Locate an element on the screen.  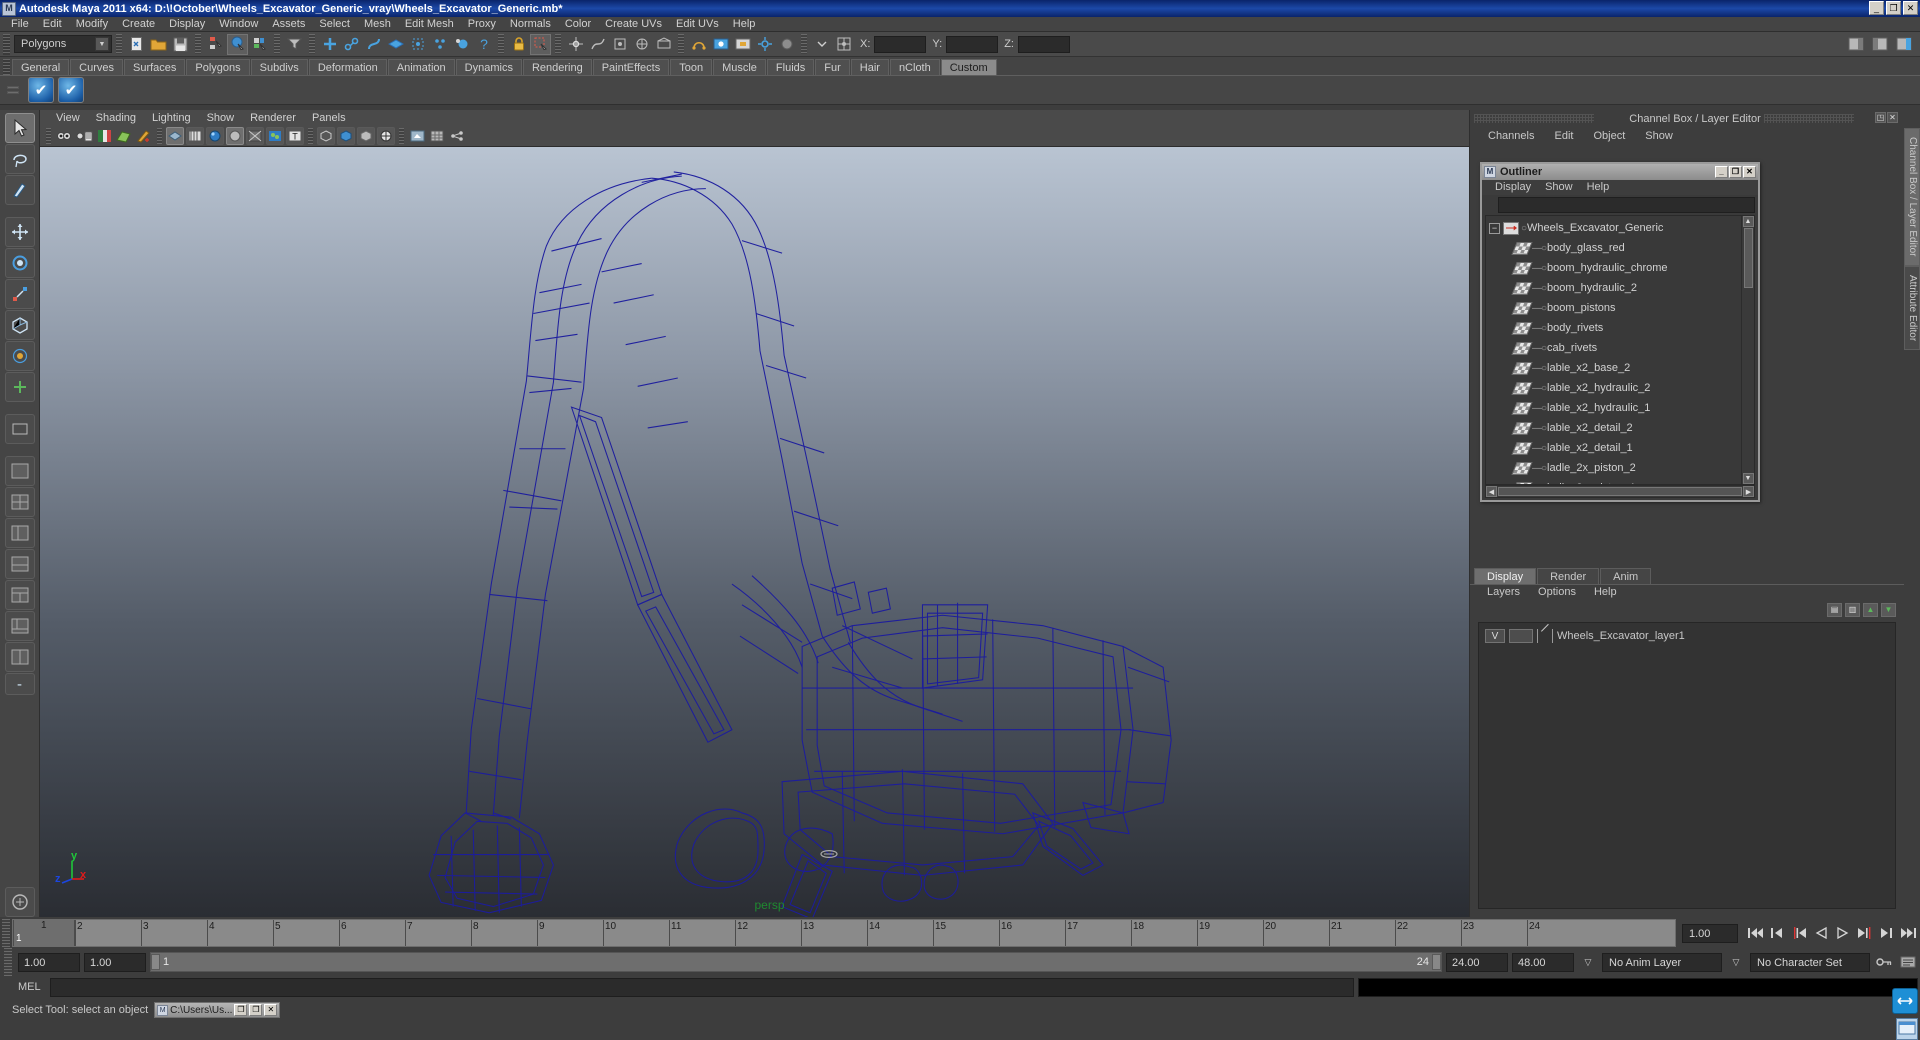
move-layer-up-icon: ▲ is located at coordinates (1870, 610).